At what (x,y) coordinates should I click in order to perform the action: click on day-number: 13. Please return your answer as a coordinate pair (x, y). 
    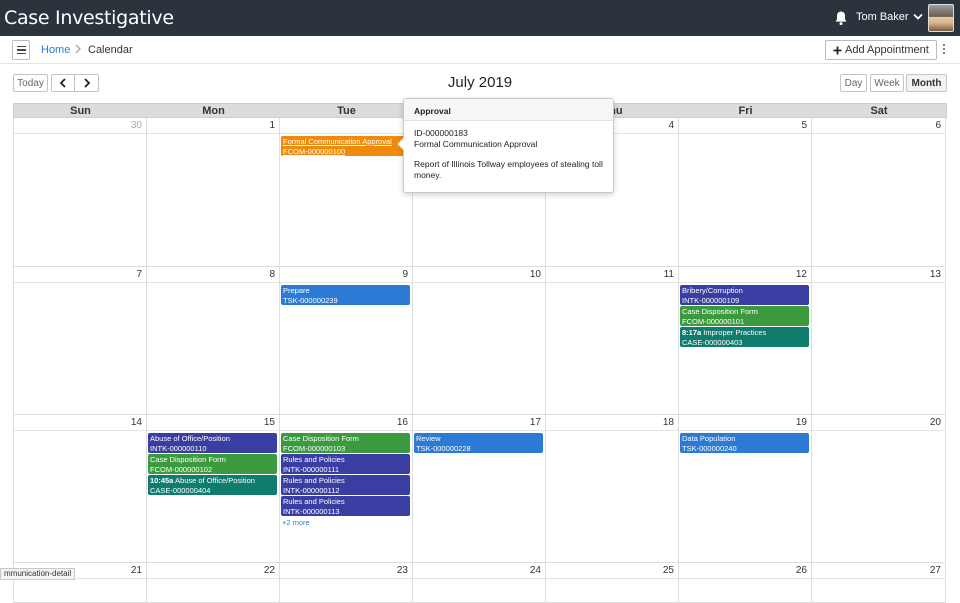
    Looking at the image, I should click on (935, 274).